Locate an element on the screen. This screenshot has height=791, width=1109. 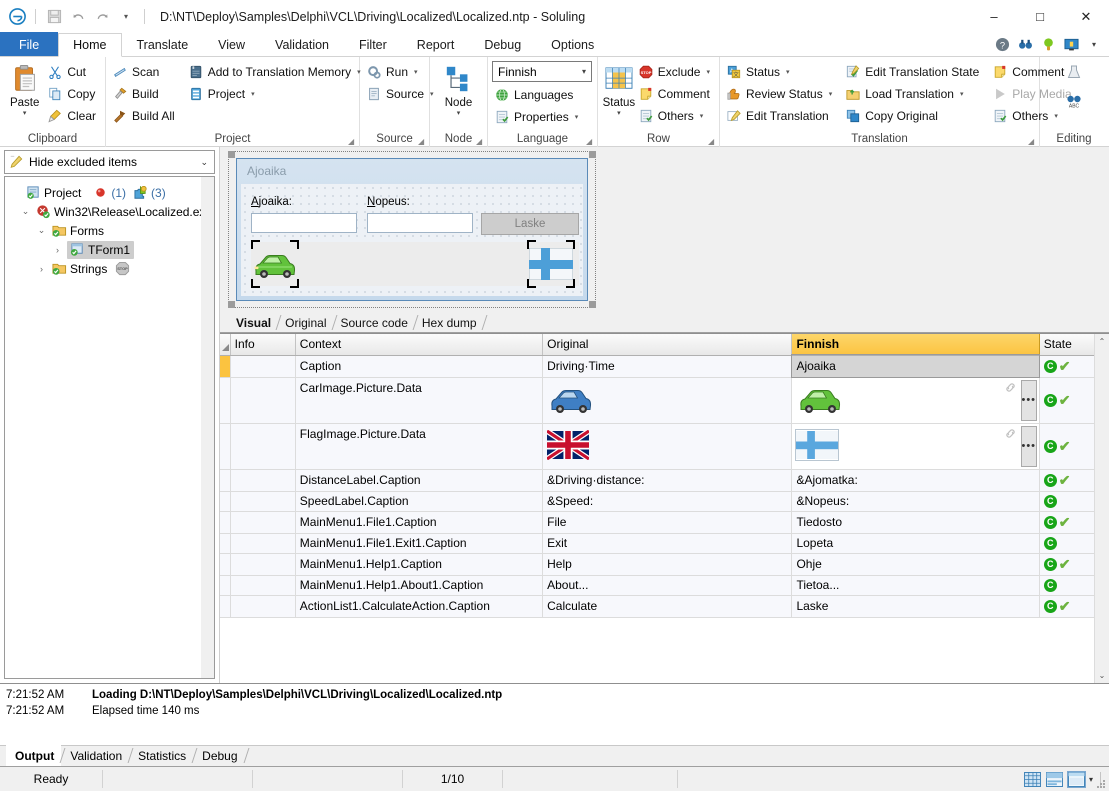
cell-original: File is located at coordinates (667, 522).